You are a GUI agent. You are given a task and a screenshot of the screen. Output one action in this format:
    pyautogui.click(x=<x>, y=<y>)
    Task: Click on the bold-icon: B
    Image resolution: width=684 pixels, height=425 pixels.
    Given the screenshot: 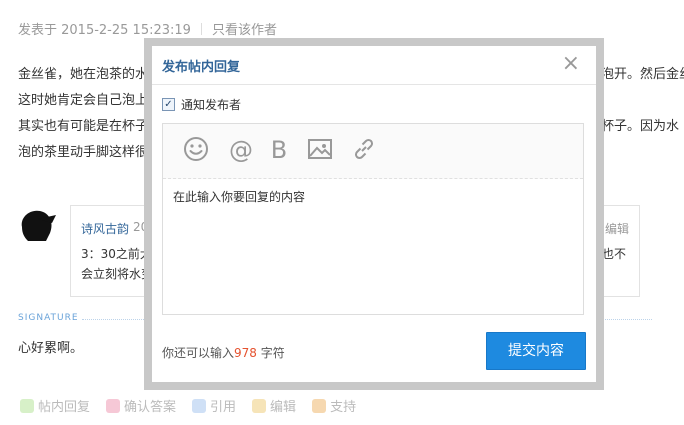 What is the action you would take?
    pyautogui.click(x=279, y=150)
    